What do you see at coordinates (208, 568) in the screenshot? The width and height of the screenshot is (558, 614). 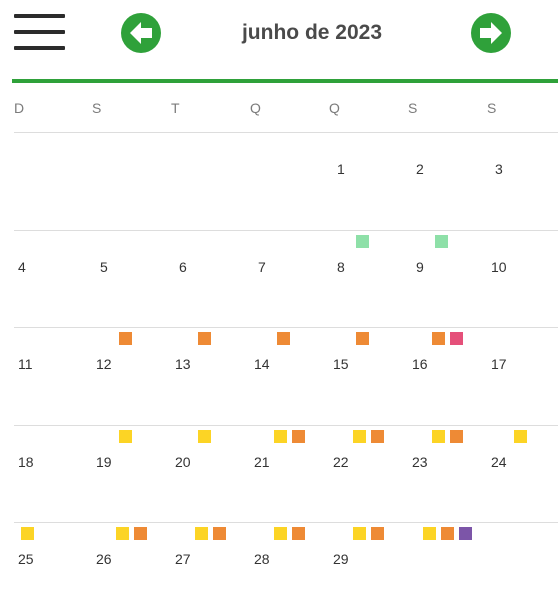 I see `calendar-day-cell: 27` at bounding box center [208, 568].